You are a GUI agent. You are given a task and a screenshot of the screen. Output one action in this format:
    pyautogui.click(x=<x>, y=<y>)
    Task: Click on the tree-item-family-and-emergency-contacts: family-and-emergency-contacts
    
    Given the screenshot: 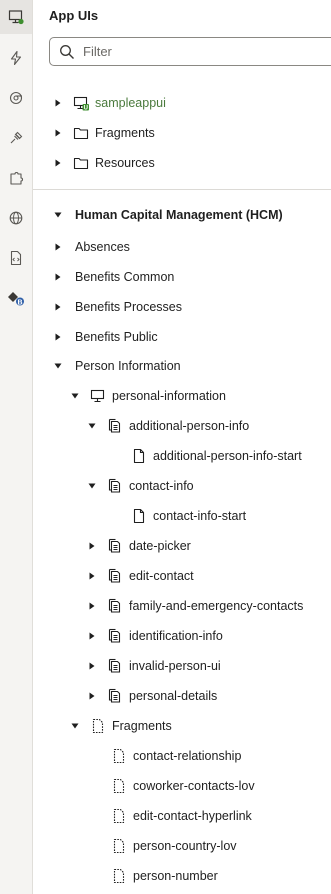 What is the action you would take?
    pyautogui.click(x=182, y=606)
    